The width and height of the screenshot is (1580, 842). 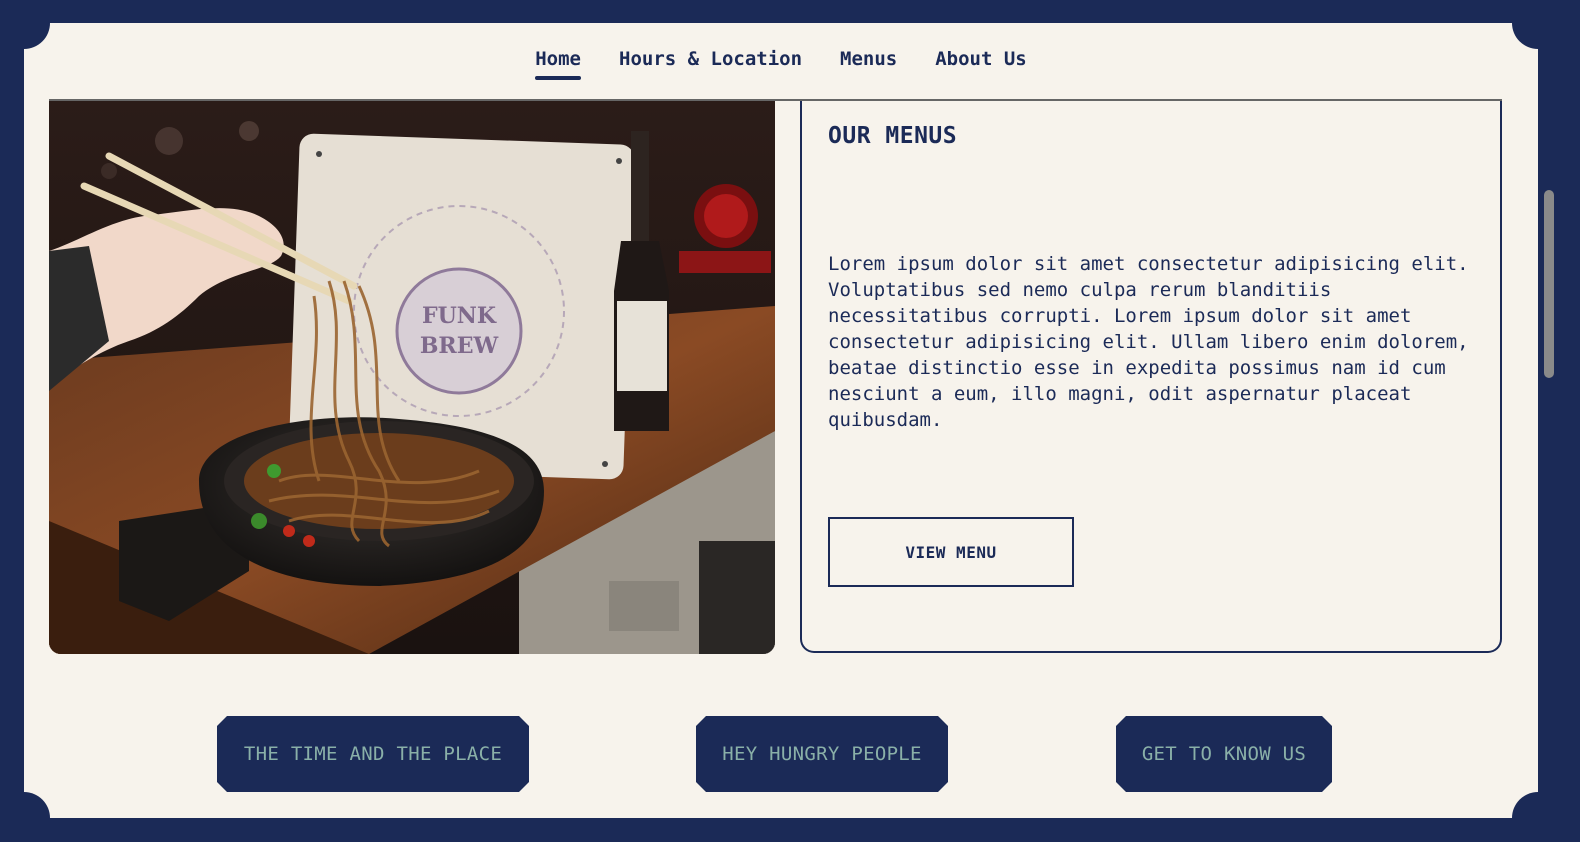 What do you see at coordinates (459, 346) in the screenshot?
I see `svg-text: BREW` at bounding box center [459, 346].